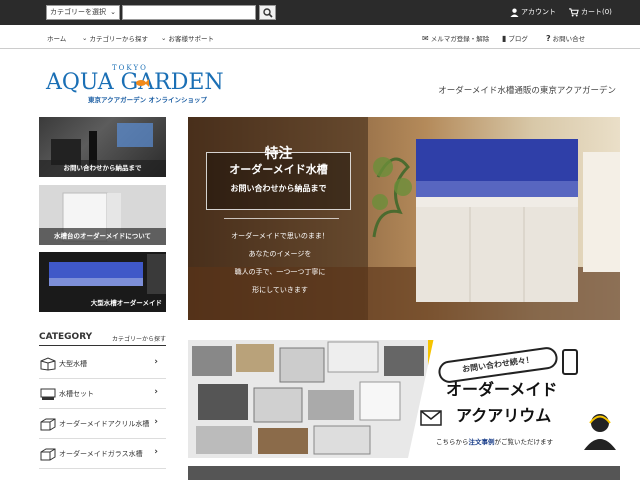  I want to click on banner-stand-ordermade: 水槽台のオーダーメイドについて, so click(102, 215).